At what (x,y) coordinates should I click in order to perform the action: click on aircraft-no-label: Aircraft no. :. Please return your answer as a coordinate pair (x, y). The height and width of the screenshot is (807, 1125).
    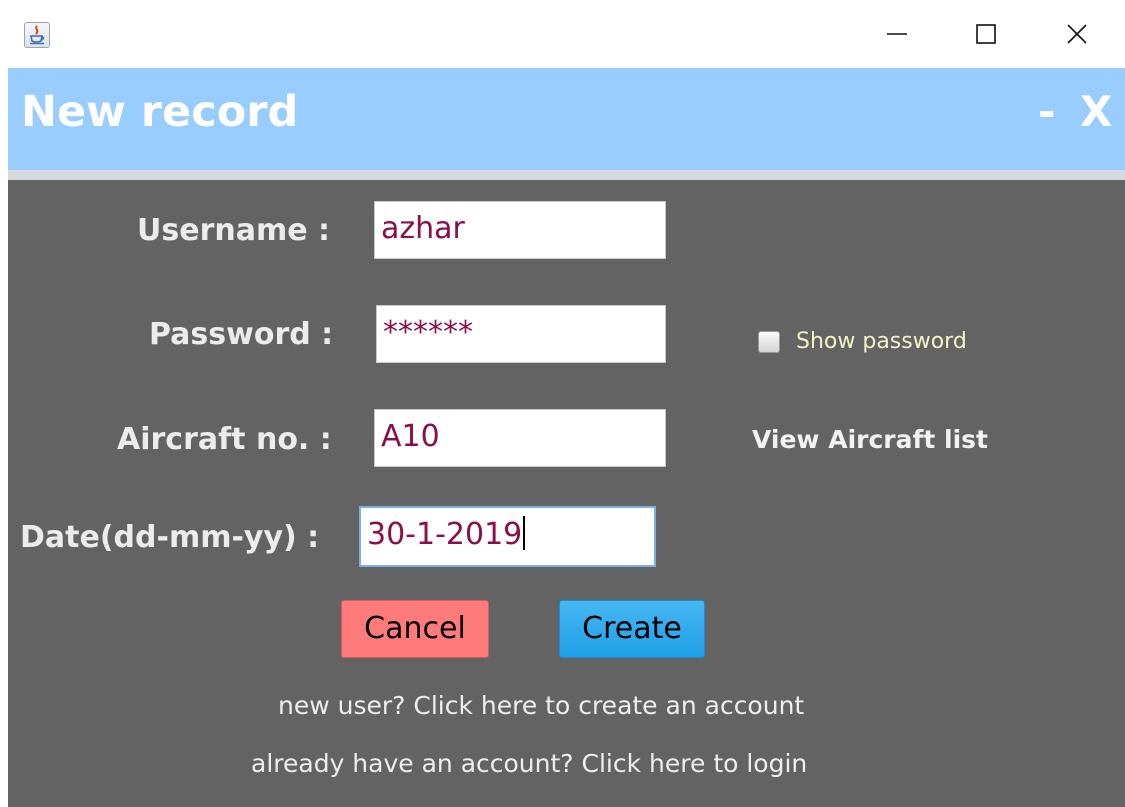
    Looking at the image, I should click on (224, 439).